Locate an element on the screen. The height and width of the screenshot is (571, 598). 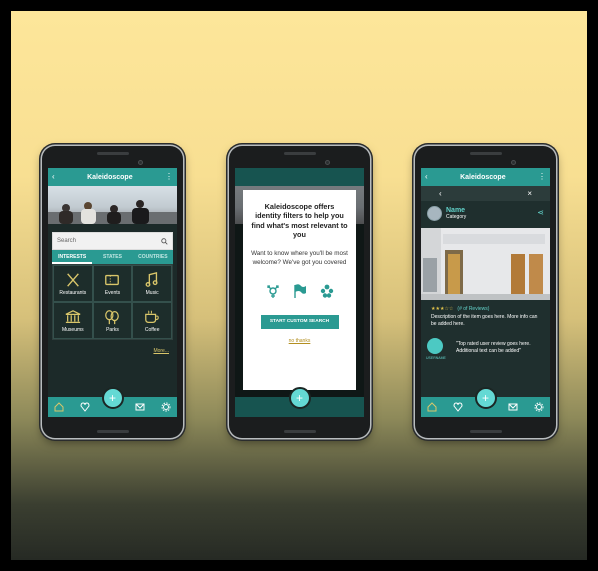
detail-toolbar: ‹ × is located at coordinates (485, 193).